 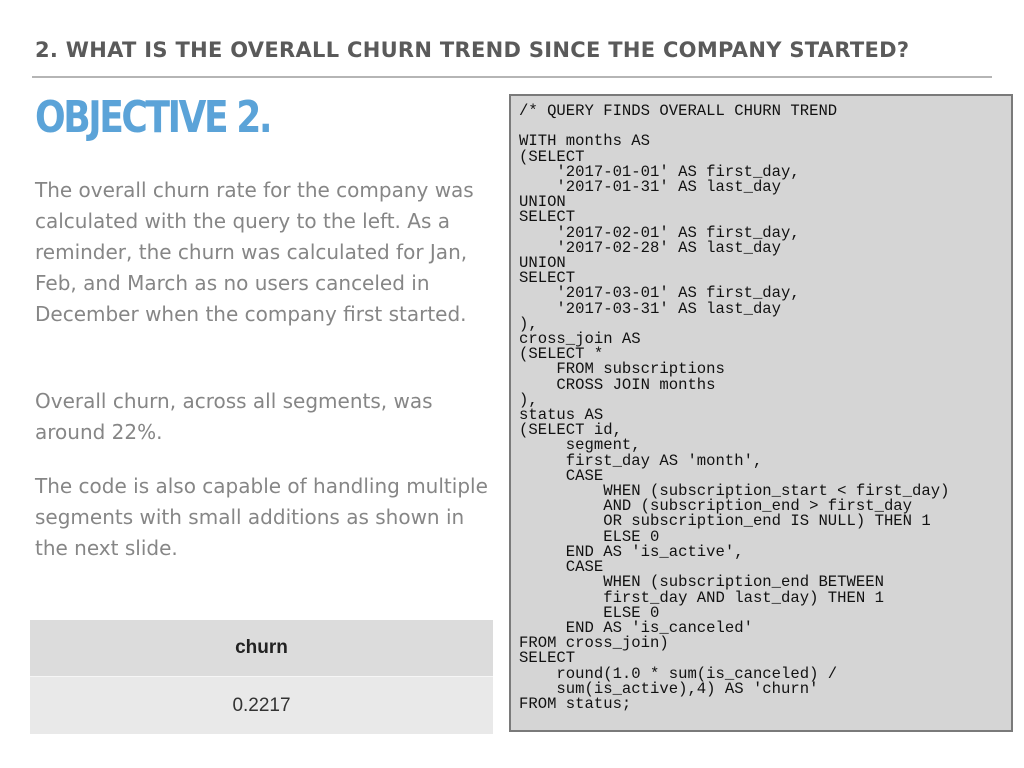 What do you see at coordinates (512, 77) in the screenshot?
I see `title-divider` at bounding box center [512, 77].